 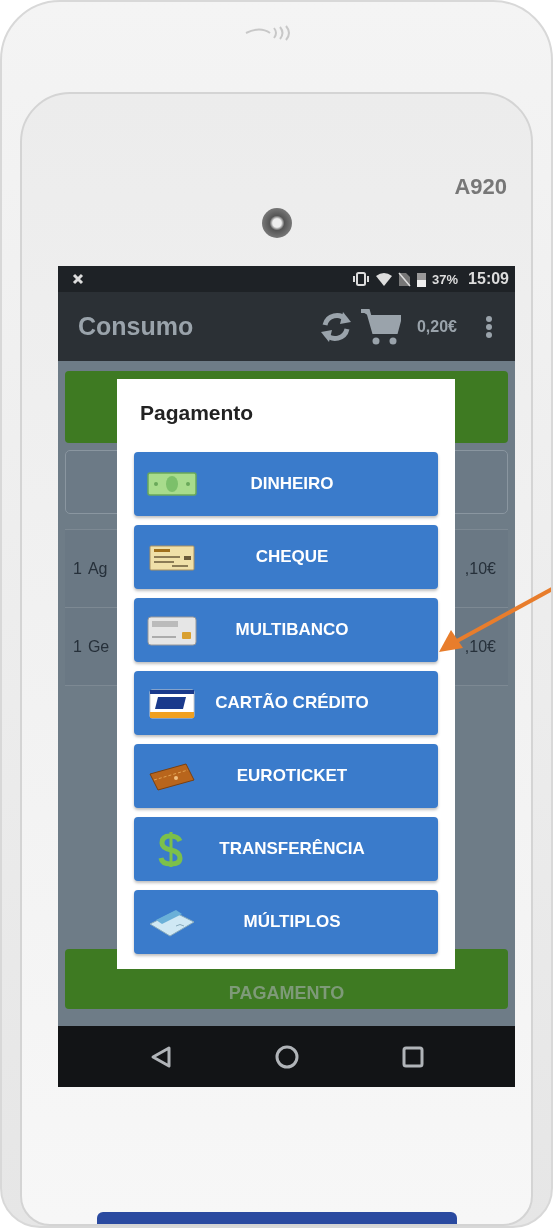 What do you see at coordinates (422, 279) in the screenshot?
I see `battery-icon` at bounding box center [422, 279].